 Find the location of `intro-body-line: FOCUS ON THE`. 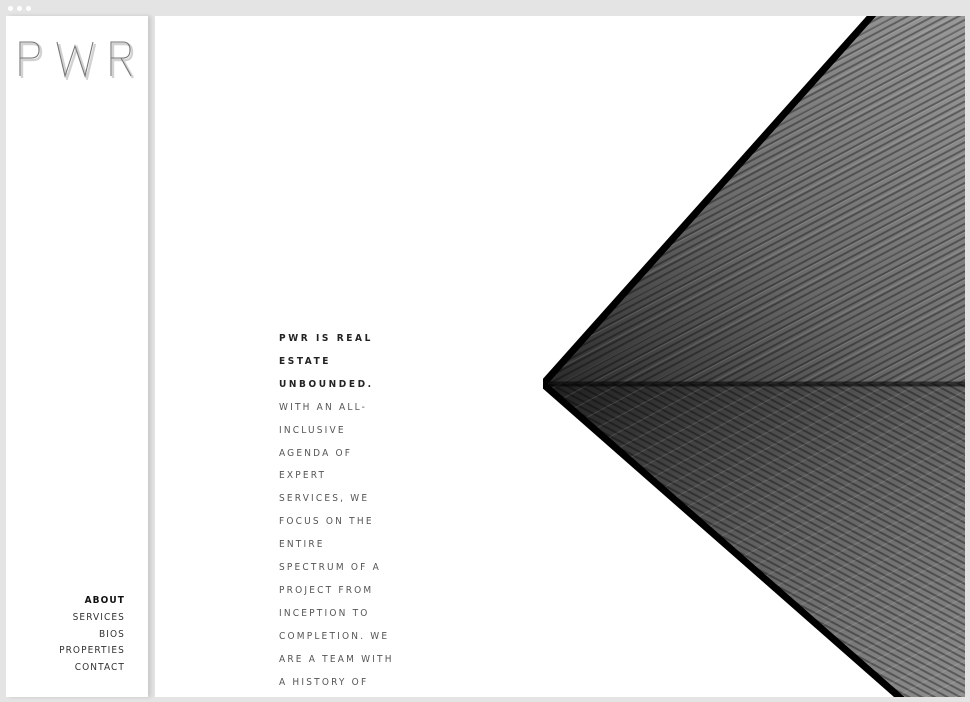

intro-body-line: FOCUS ON THE is located at coordinates (326, 522).